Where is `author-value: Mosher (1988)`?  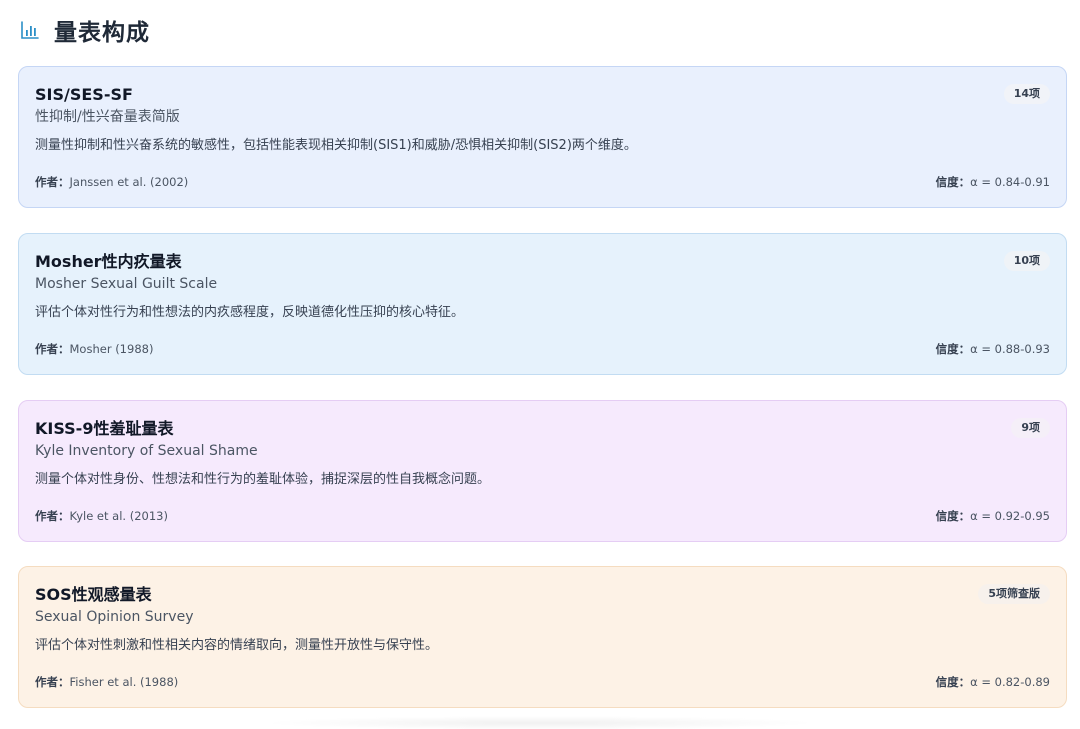
author-value: Mosher (1988) is located at coordinates (111, 349).